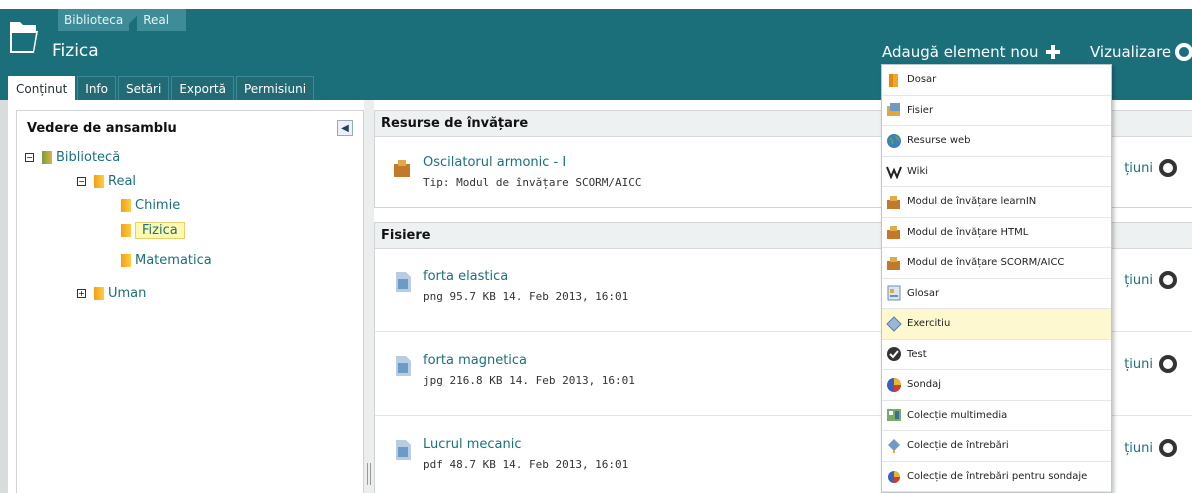 The height and width of the screenshot is (493, 1192). I want to click on collapse-panel-button: ◀, so click(345, 128).